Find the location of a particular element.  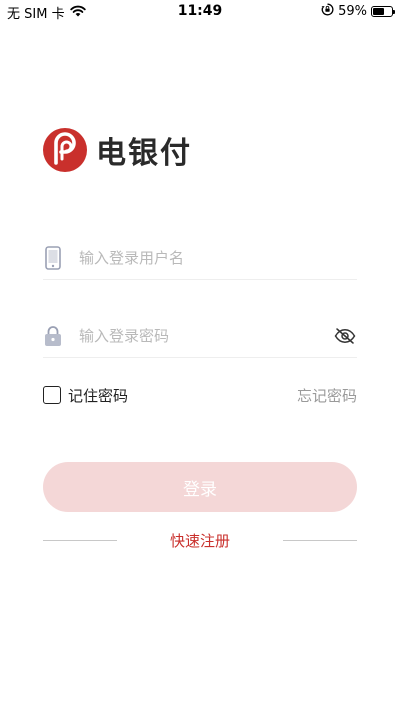

brand-logo: 电银付 is located at coordinates (117, 150).